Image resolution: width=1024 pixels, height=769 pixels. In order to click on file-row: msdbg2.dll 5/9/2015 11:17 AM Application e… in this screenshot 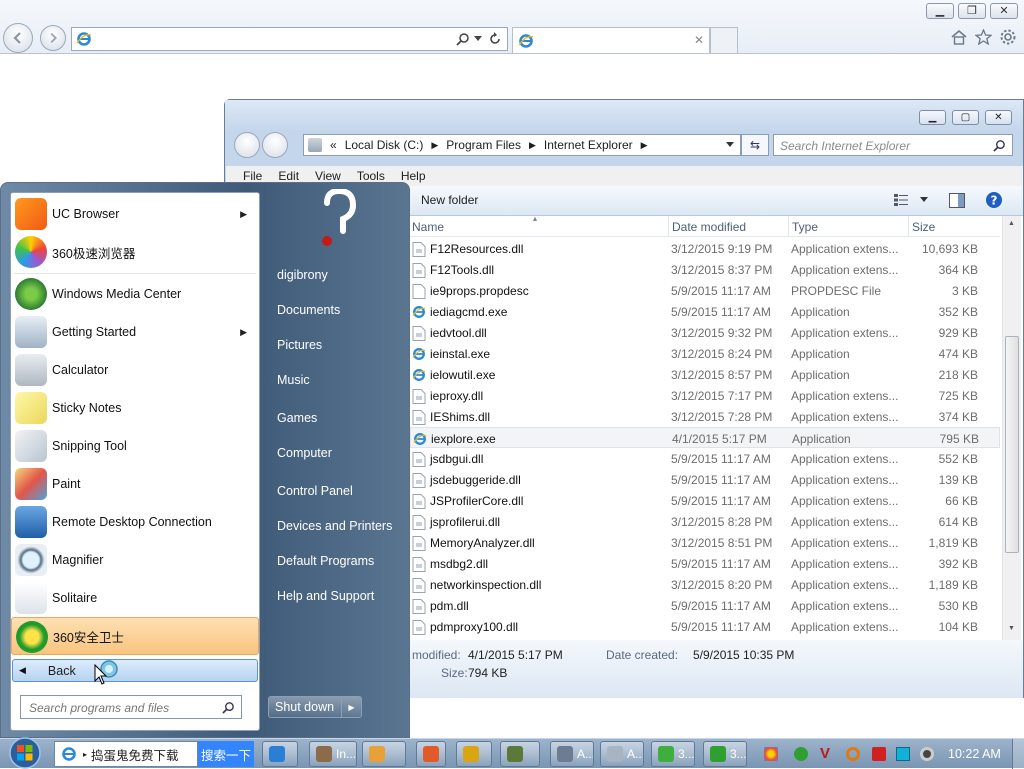, I will do `click(705, 563)`.